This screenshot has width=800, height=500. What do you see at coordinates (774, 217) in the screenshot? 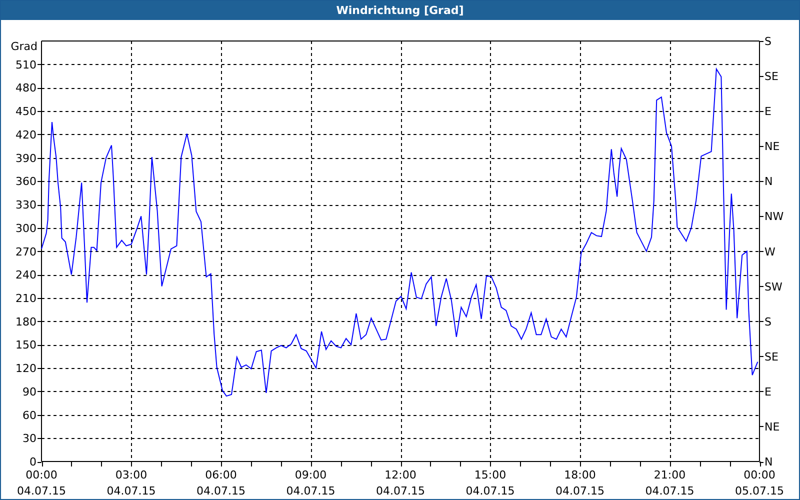
I see `compass-tick-label: NW` at bounding box center [774, 217].